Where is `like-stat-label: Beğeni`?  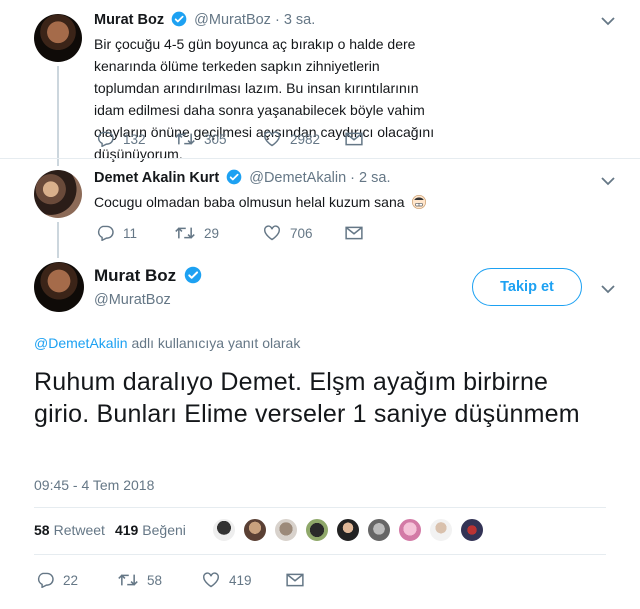
like-stat-label: Beğeni is located at coordinates (164, 530).